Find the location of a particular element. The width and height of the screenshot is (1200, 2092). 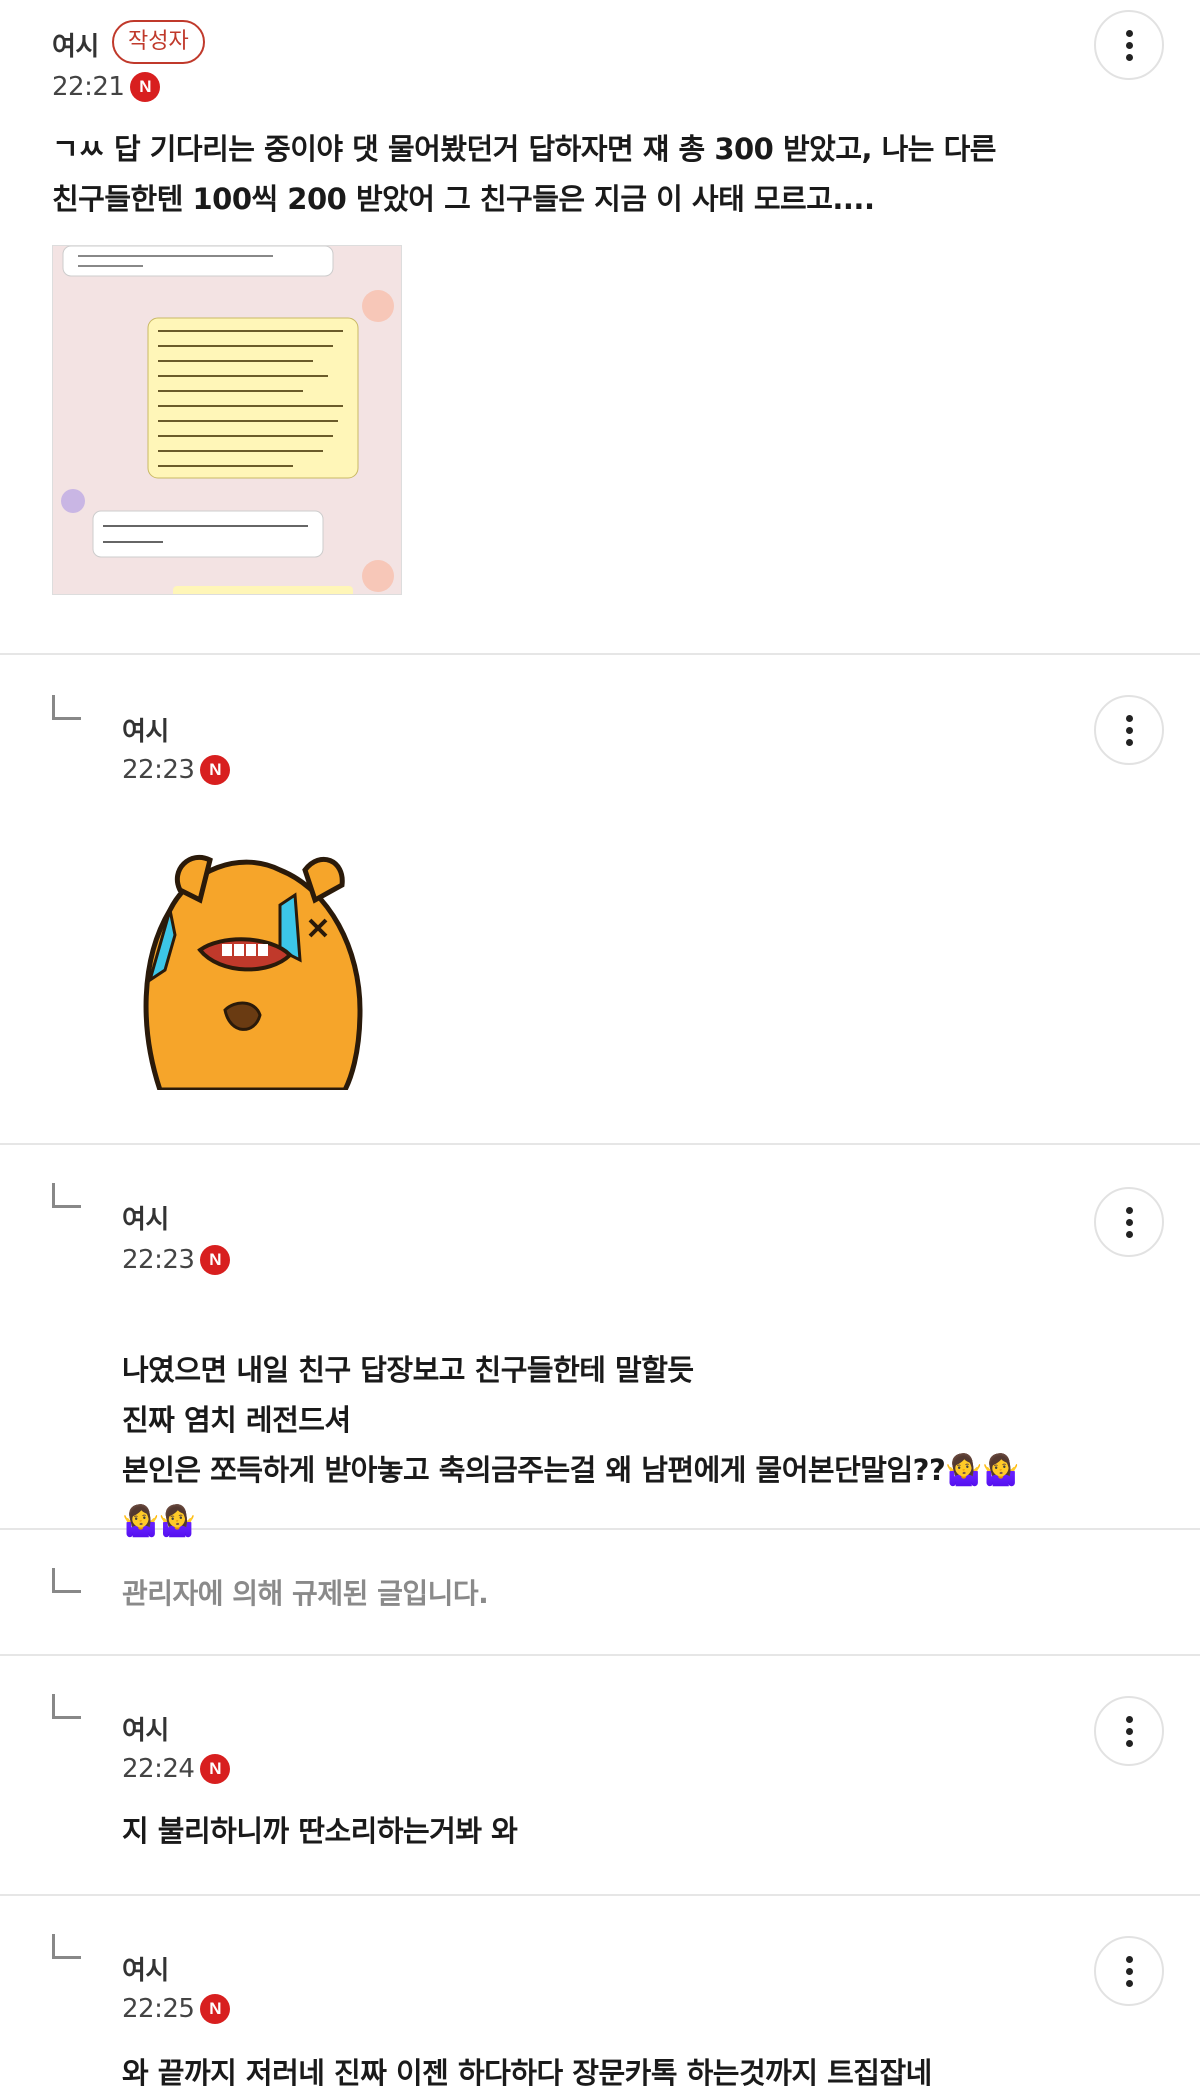

comment-text: 와 끝까지 저러네 진짜 이젠 하다하다 장문카톡 하는것까지 트집잡네 is located at coordinates (527, 2073).